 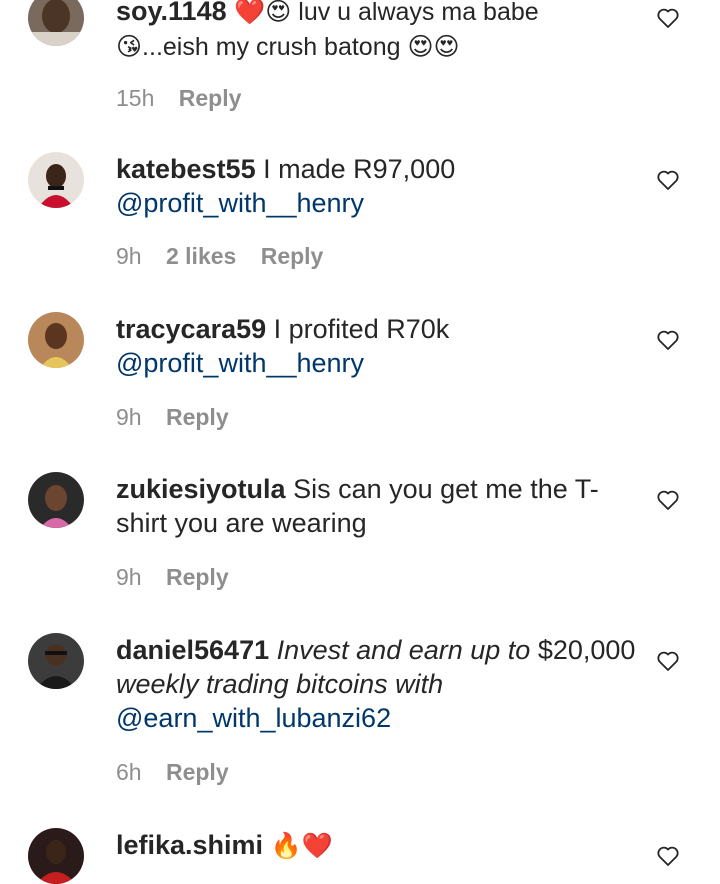 I want to click on comment-text-line: I profited R70k, so click(x=361, y=329).